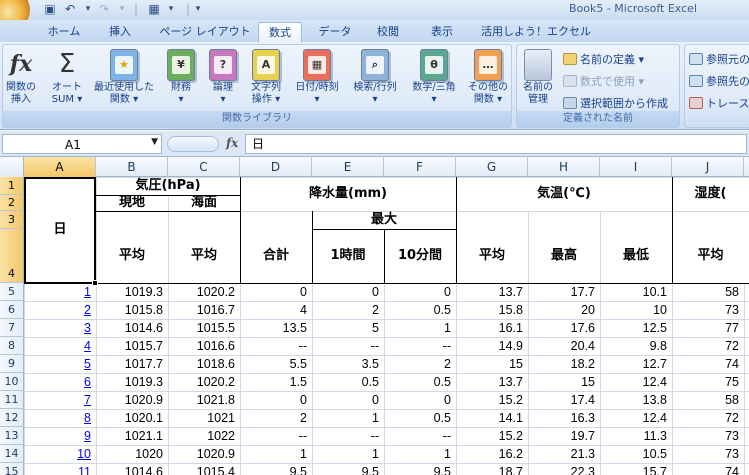 Image resolution: width=749 pixels, height=475 pixels. Describe the element at coordinates (375, 310) in the screenshot. I see `table-cell: 2` at that location.